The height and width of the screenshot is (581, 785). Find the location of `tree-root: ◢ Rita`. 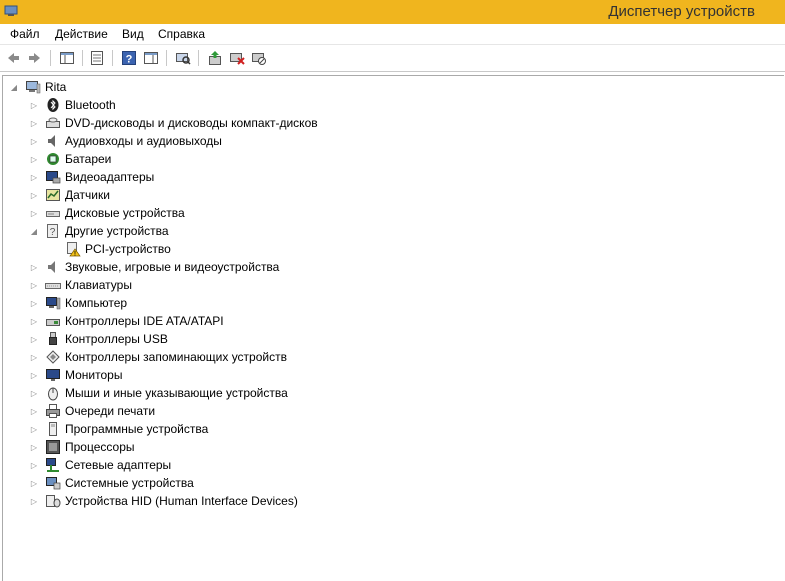

tree-root: ◢ Rita is located at coordinates (37, 87).